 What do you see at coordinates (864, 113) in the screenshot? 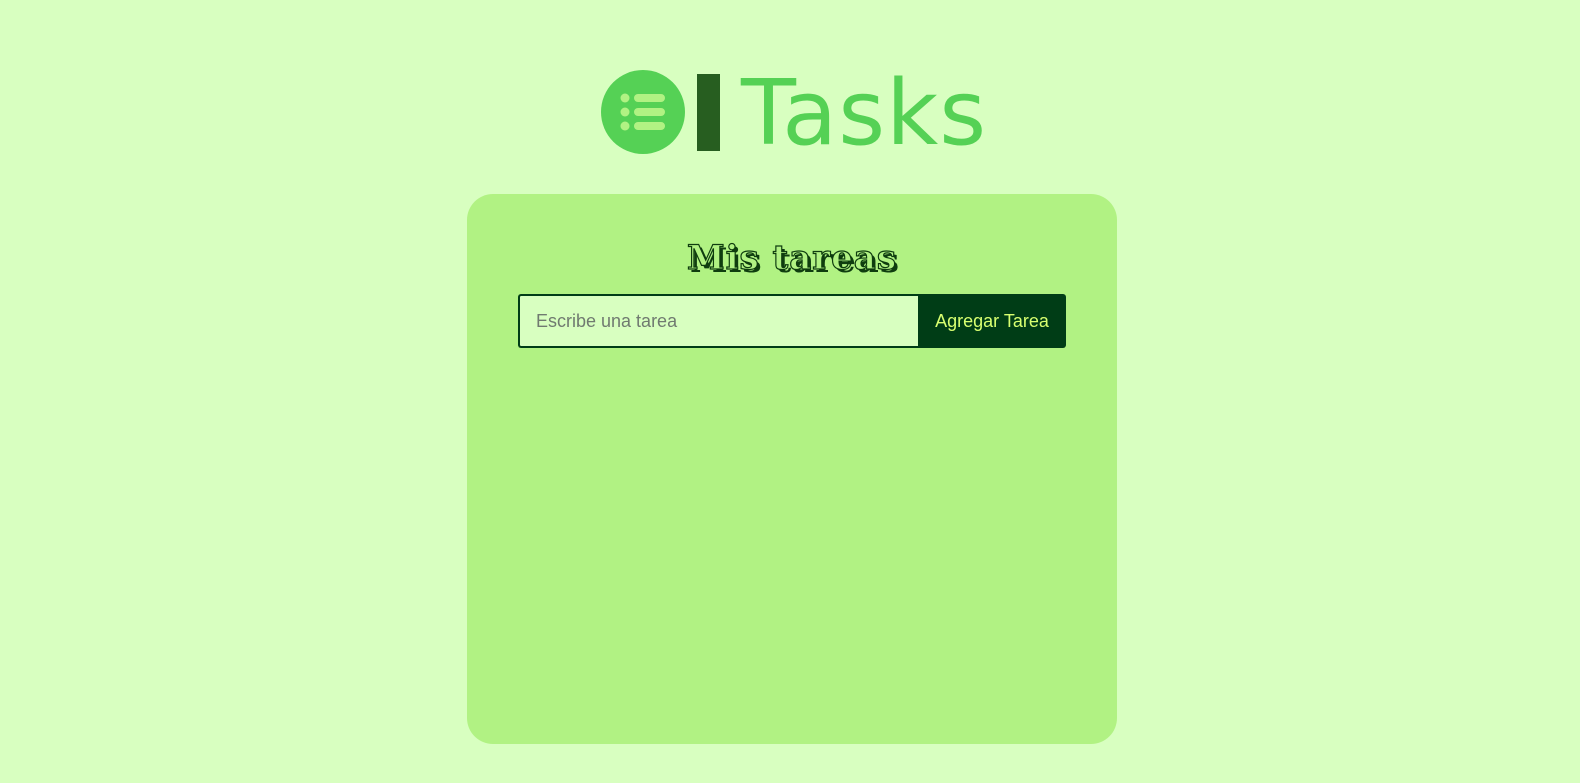
I see `app-title: Tasks` at bounding box center [864, 113].